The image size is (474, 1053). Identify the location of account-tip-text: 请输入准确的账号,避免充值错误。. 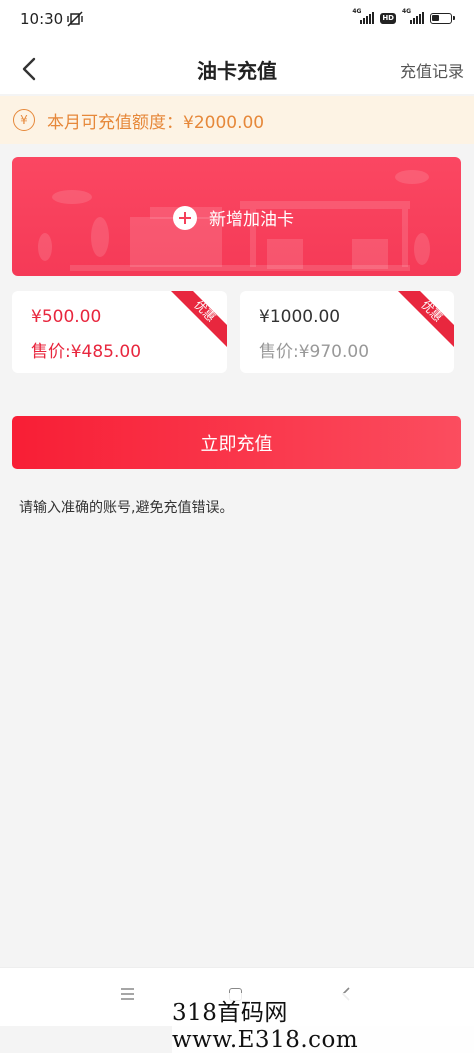
(126, 508).